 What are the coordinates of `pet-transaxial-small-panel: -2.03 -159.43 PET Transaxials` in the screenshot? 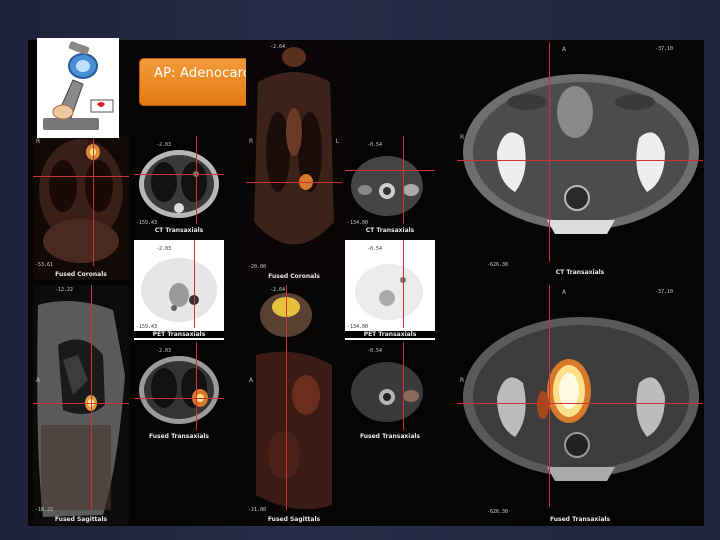 It's located at (179, 290).